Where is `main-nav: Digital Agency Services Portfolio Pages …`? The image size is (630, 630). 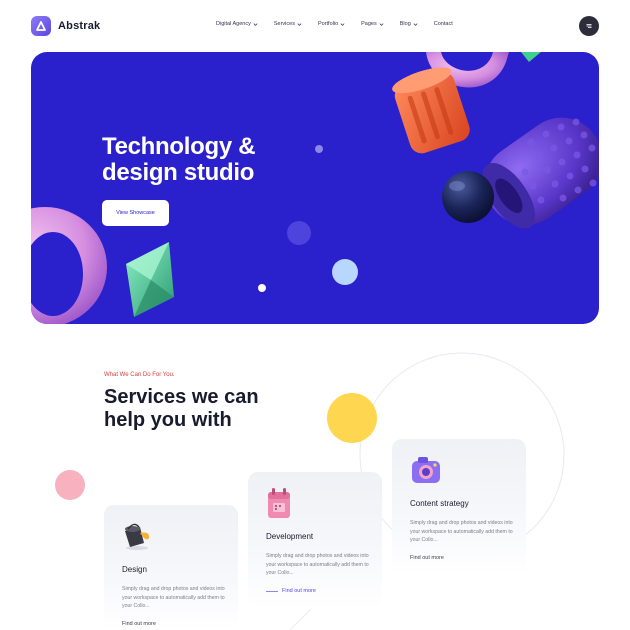
main-nav: Digital Agency Services Portfolio Pages … is located at coordinates (334, 24).